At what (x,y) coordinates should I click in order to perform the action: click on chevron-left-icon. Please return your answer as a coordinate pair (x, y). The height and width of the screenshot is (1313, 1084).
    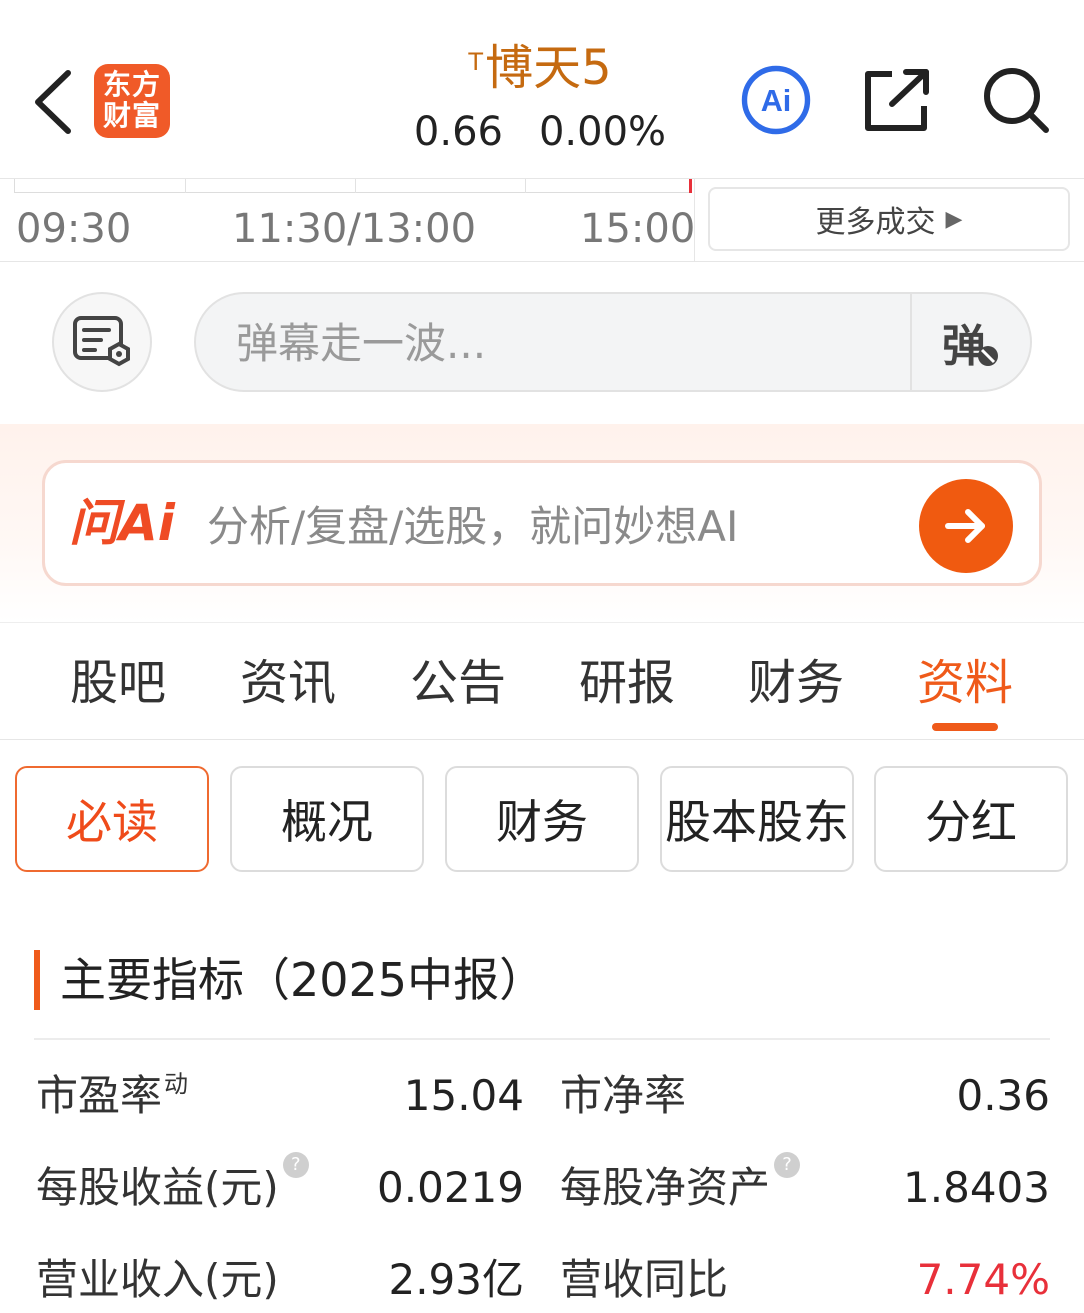
    Looking at the image, I should click on (53, 102).